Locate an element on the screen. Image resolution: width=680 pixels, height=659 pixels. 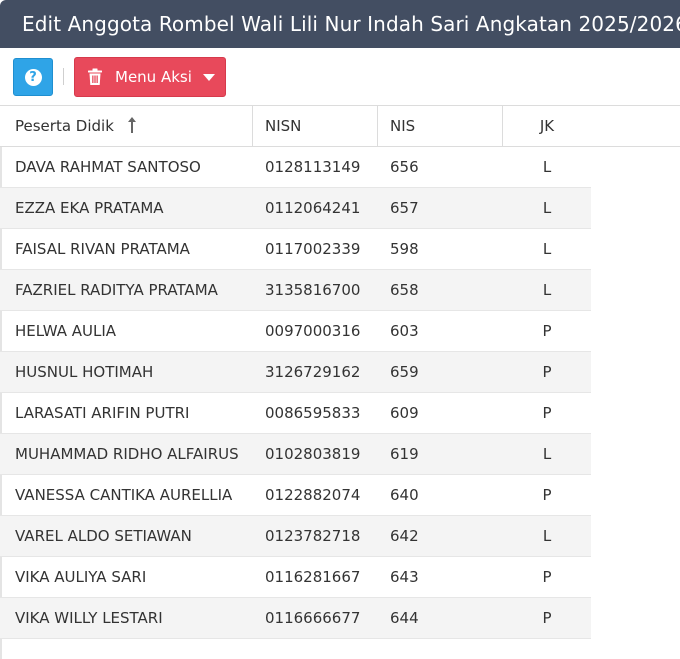
cell-peserta-didik: VIKA AULIYA SARI is located at coordinates (81, 577).